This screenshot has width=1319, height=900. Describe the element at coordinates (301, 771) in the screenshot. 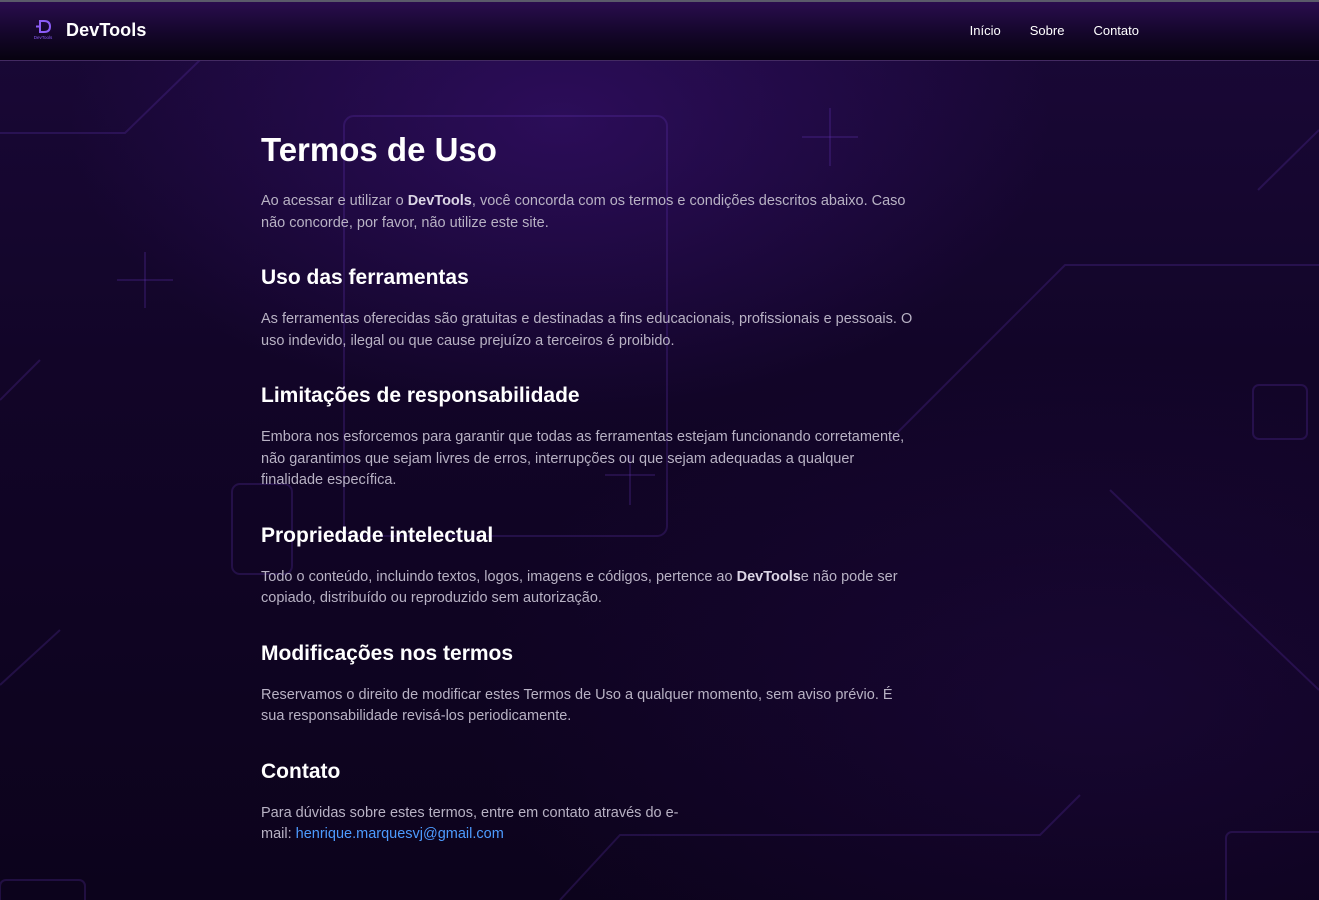

I see `section-heading-contato: Contato` at that location.